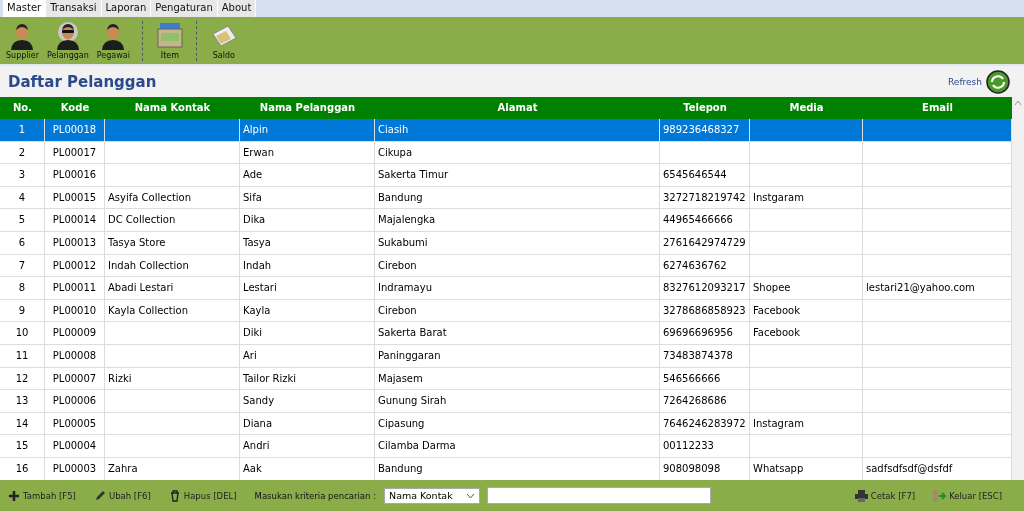  I want to click on table-cell: Ciasih, so click(393, 129).